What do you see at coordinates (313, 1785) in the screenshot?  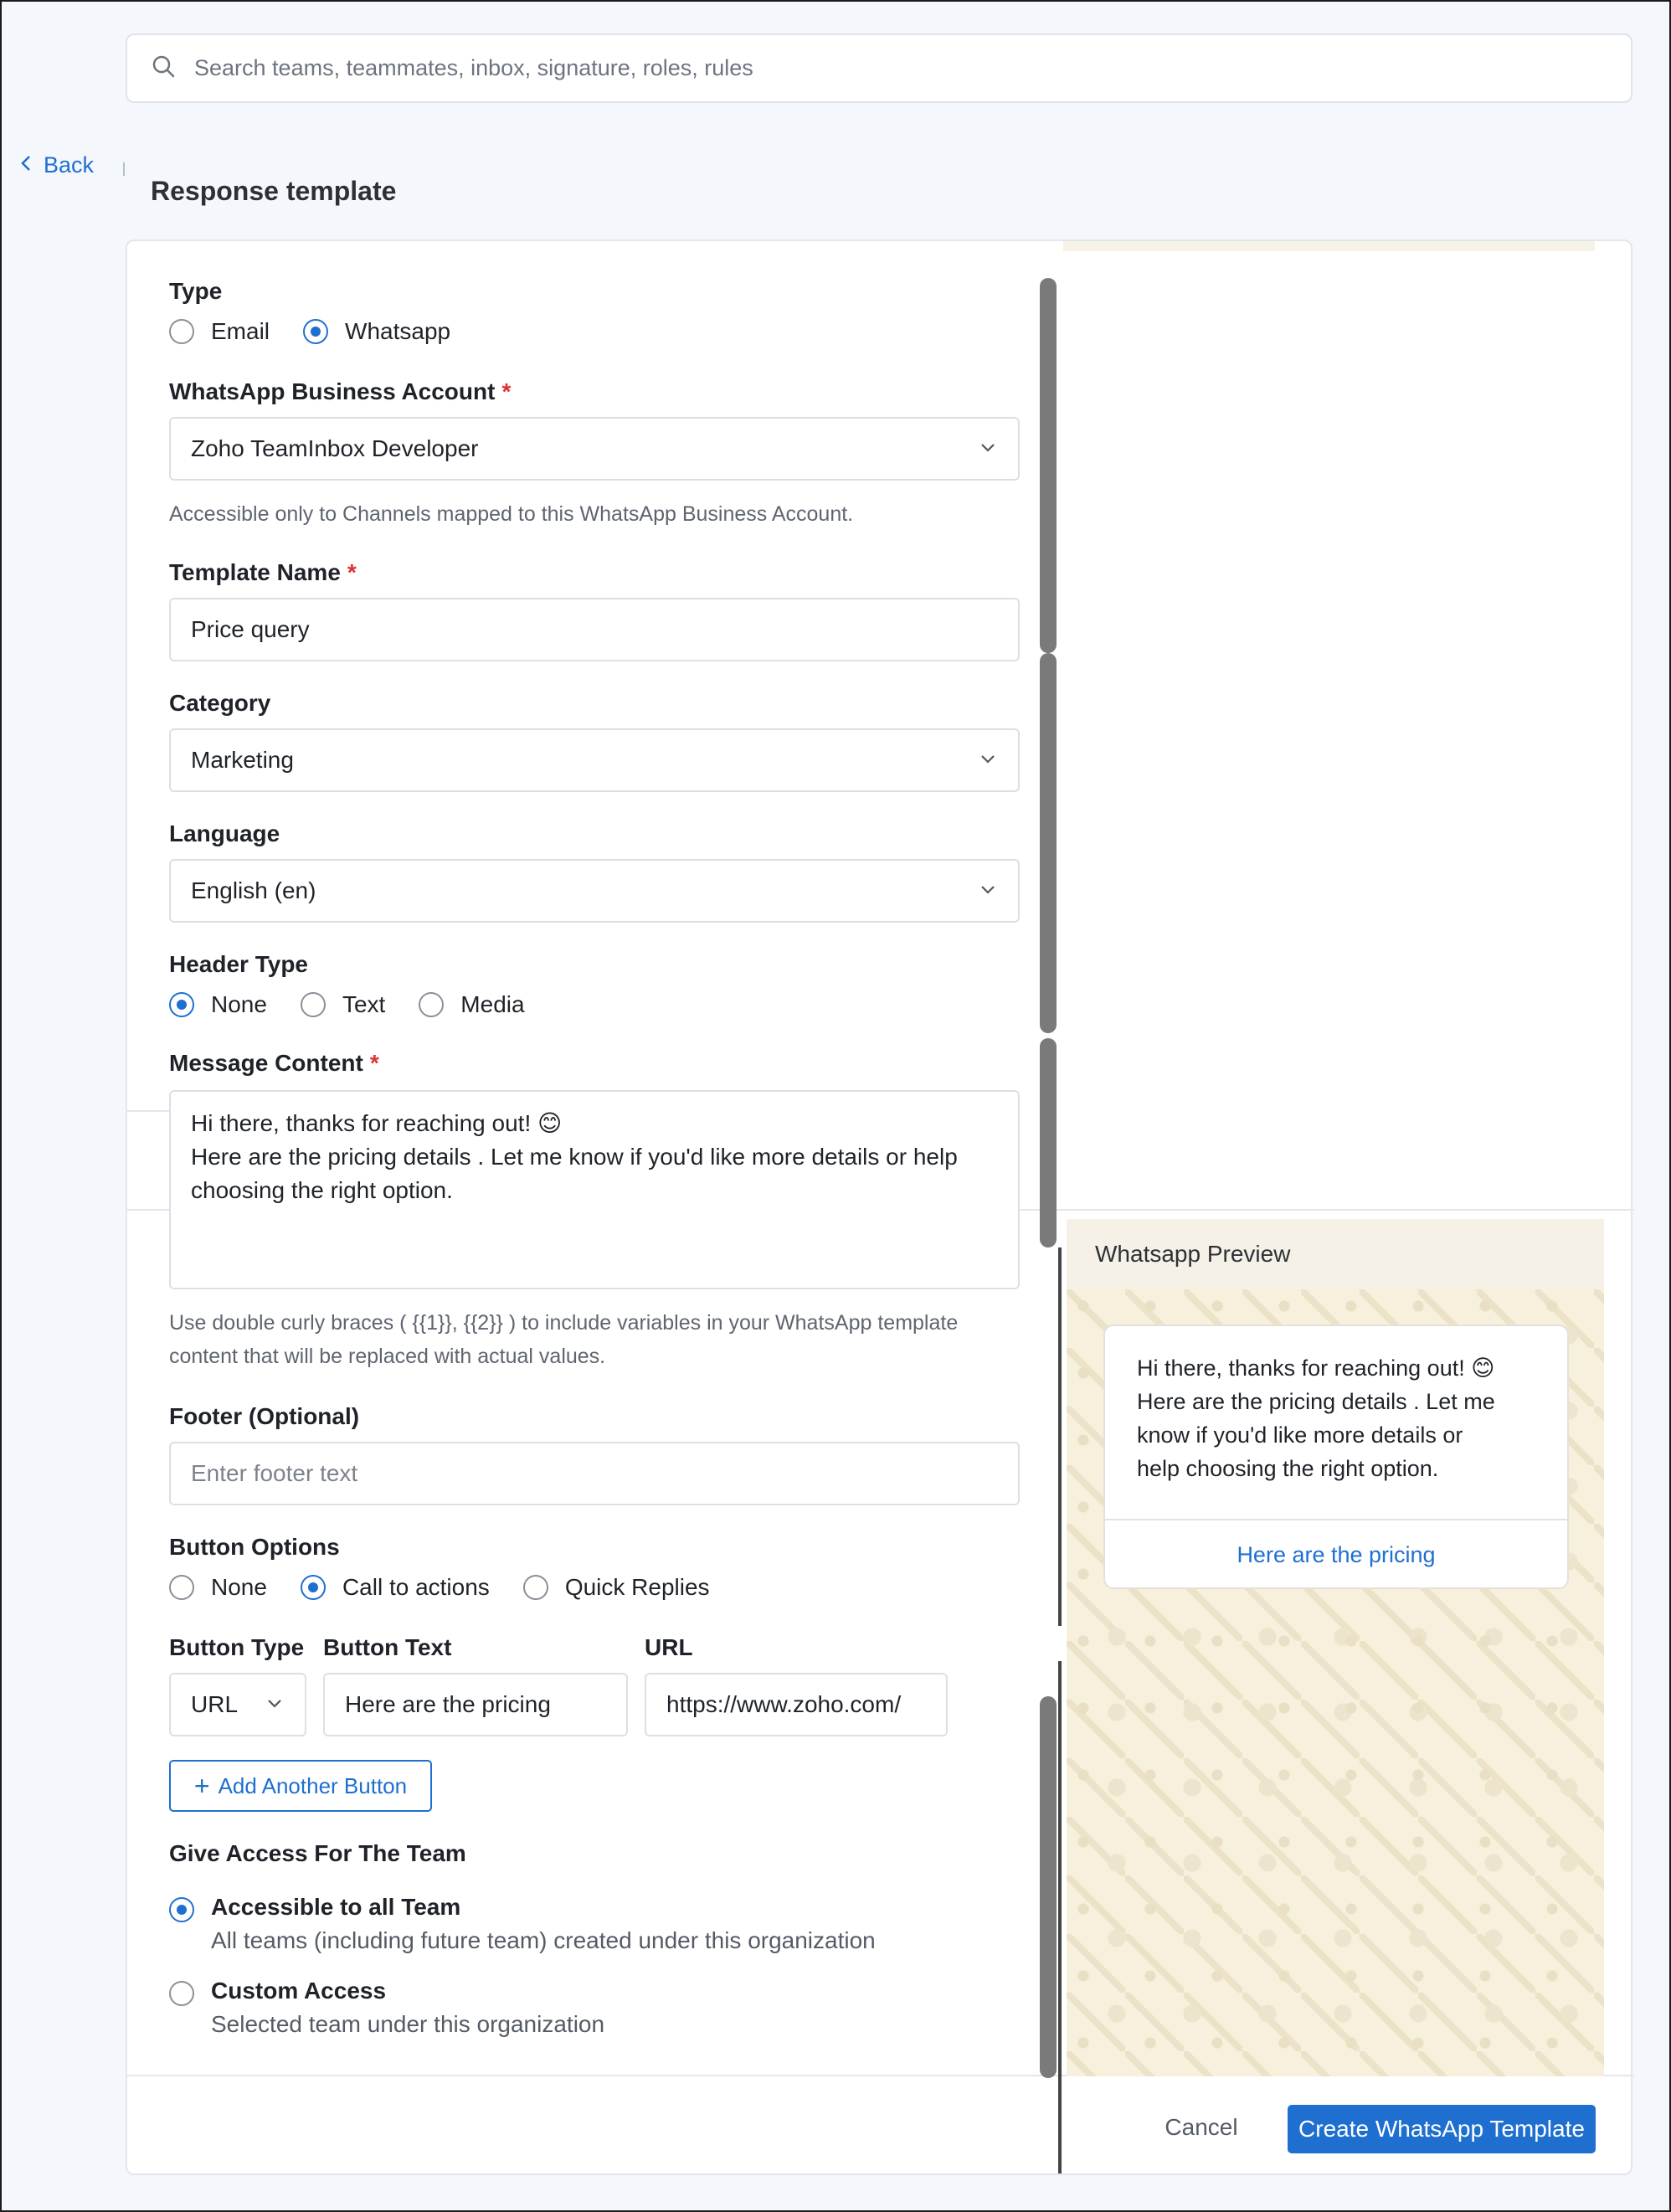 I see `add-another-button-label: Add Another Button` at bounding box center [313, 1785].